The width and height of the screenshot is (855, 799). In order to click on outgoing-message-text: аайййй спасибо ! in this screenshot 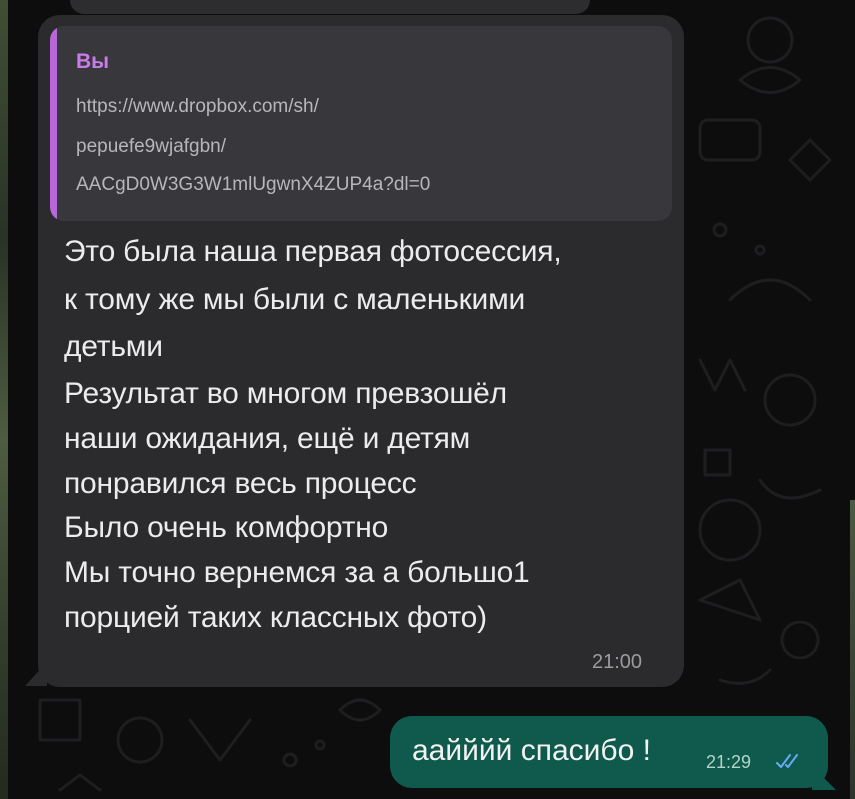, I will do `click(531, 750)`.